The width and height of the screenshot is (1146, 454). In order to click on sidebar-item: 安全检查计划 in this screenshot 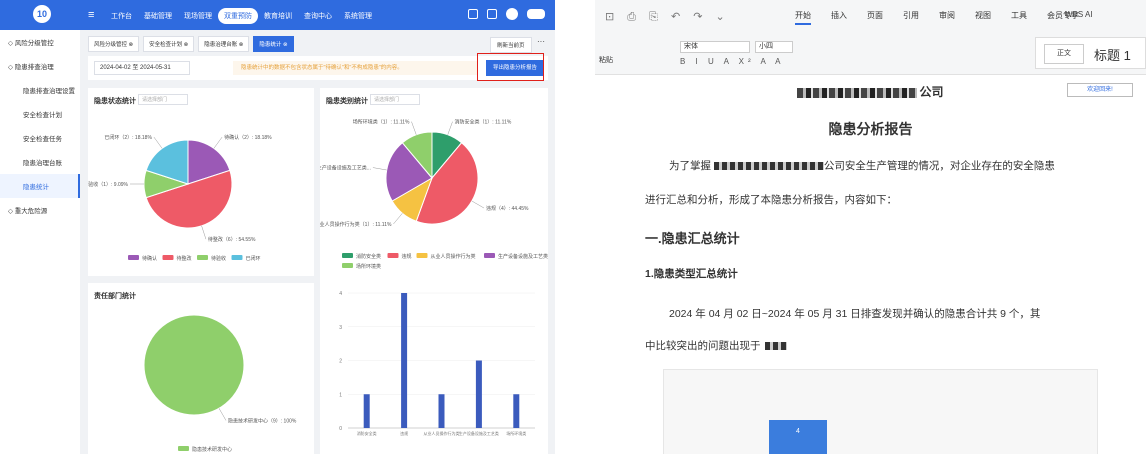, I will do `click(40, 114)`.